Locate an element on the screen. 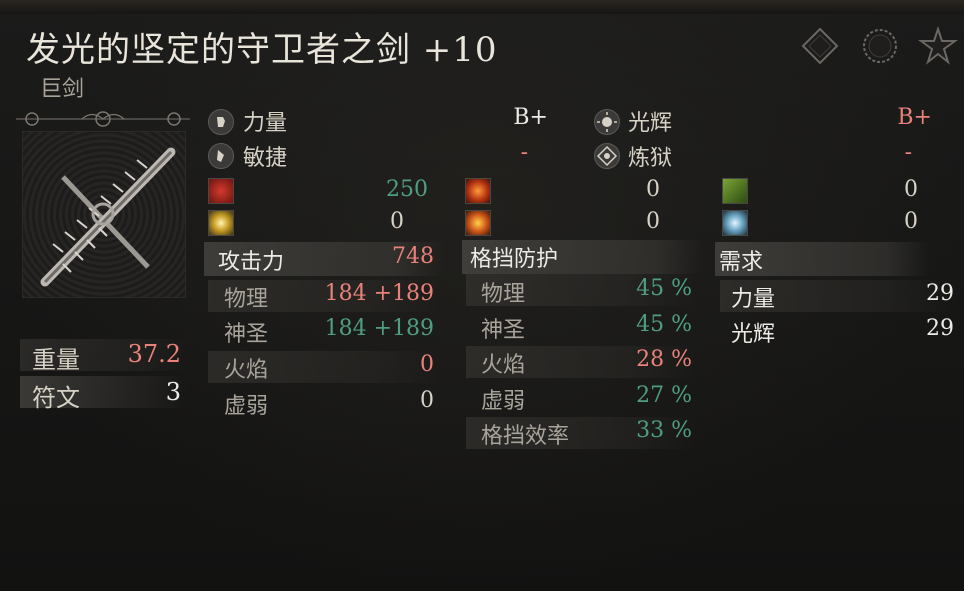  star-icon is located at coordinates (938, 45).